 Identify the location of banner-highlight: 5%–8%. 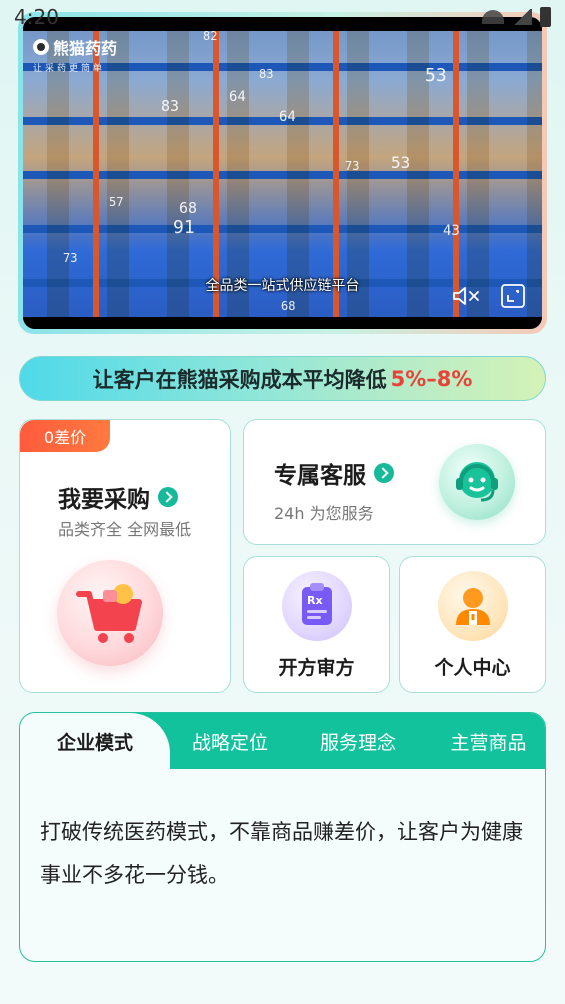
(431, 378).